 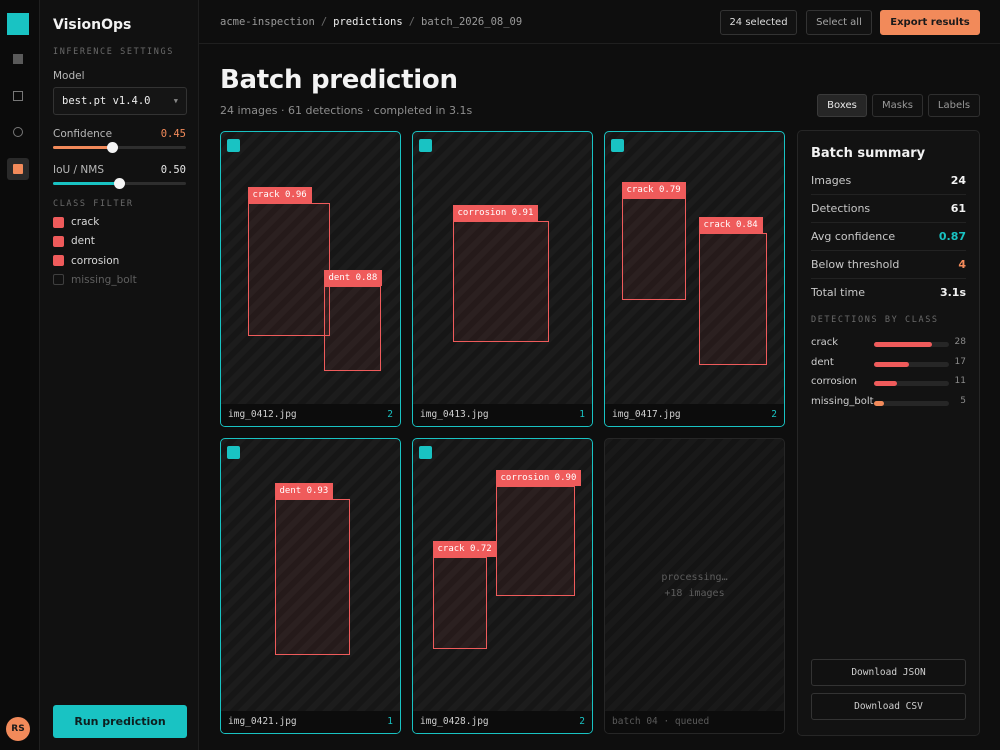 What do you see at coordinates (963, 400) in the screenshot?
I see `class-bar-count: 5` at bounding box center [963, 400].